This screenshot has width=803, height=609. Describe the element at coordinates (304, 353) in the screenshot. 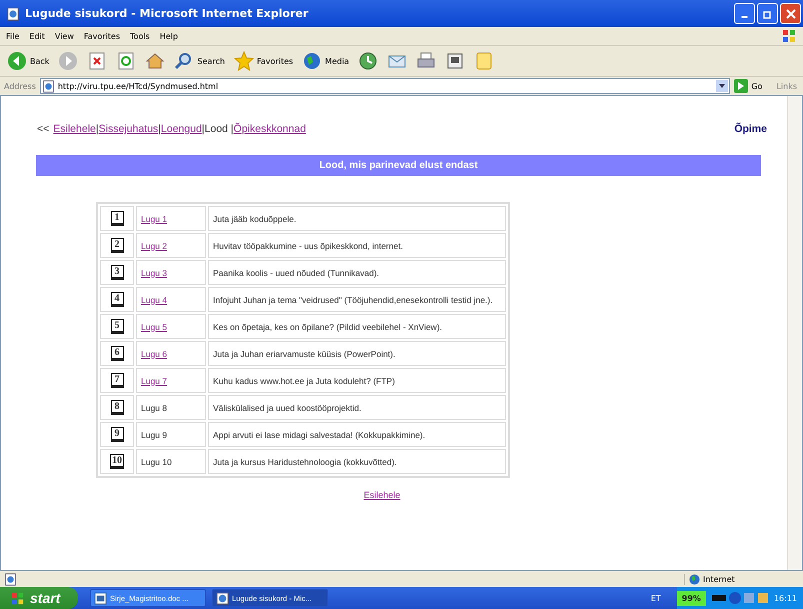

I see `story-description: Juta ja Juhan eriarvamuste küüsis (PowerPoint).` at that location.